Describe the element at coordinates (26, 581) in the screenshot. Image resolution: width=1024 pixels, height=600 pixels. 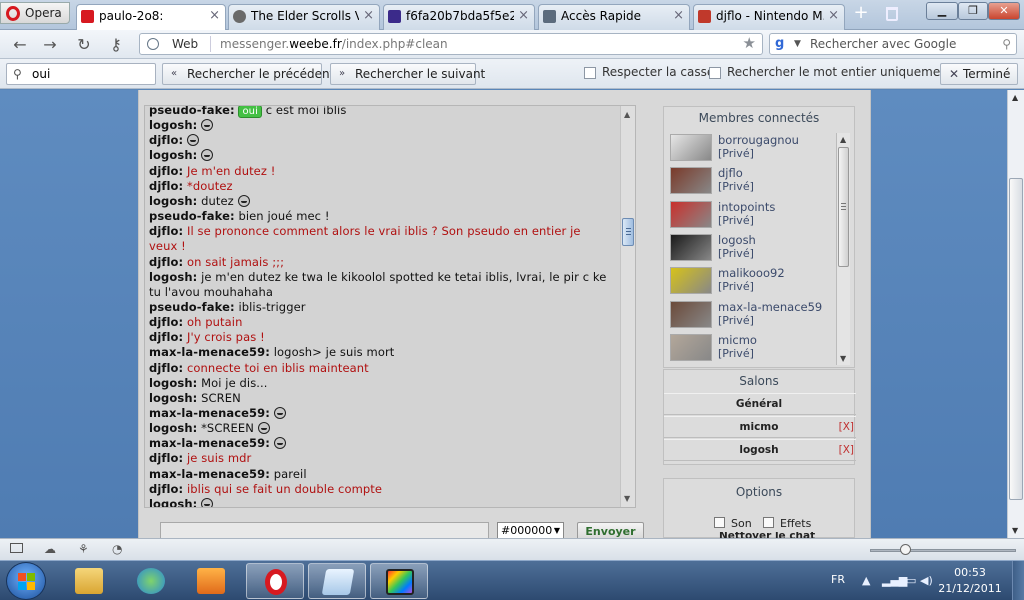
I see `start-button` at that location.